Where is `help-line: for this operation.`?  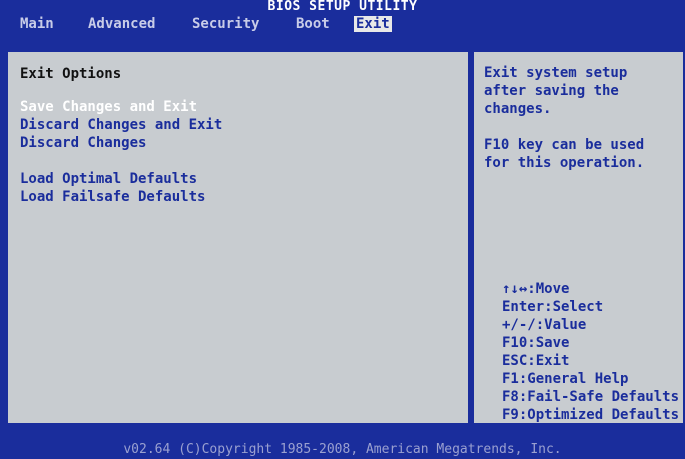
help-line: for this operation. is located at coordinates (564, 163).